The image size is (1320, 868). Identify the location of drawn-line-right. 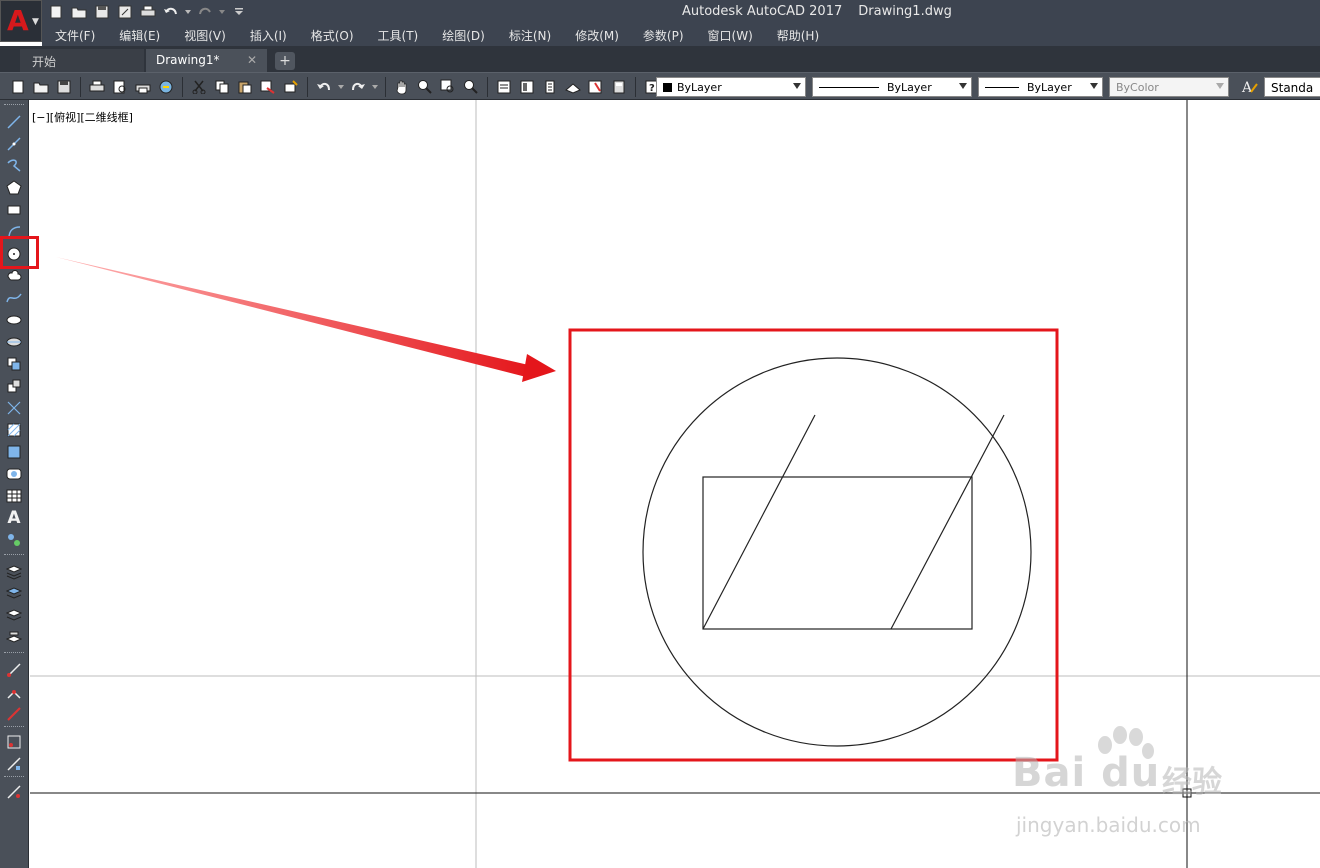
(947, 522).